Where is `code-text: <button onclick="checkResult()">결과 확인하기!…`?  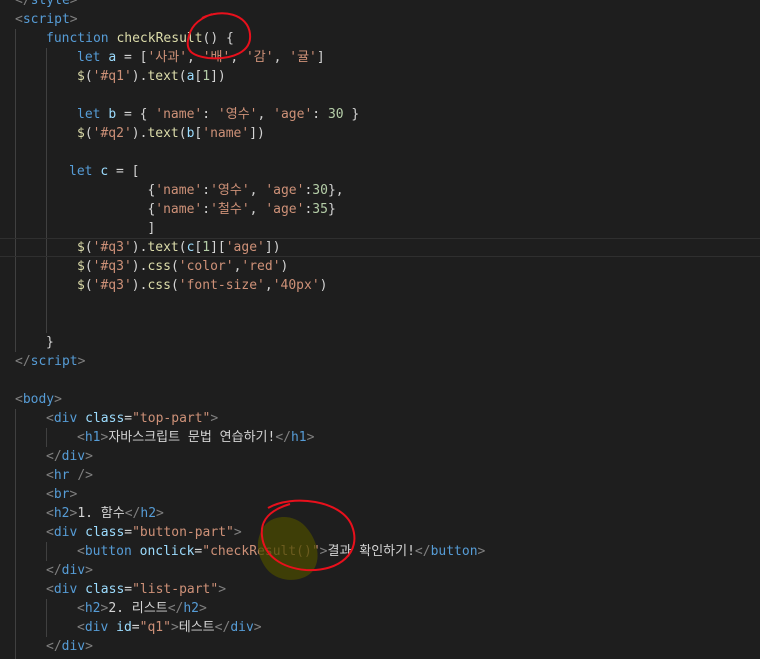 code-text: <button onclick="checkResult()">결과 확인하기!… is located at coordinates (281, 551).